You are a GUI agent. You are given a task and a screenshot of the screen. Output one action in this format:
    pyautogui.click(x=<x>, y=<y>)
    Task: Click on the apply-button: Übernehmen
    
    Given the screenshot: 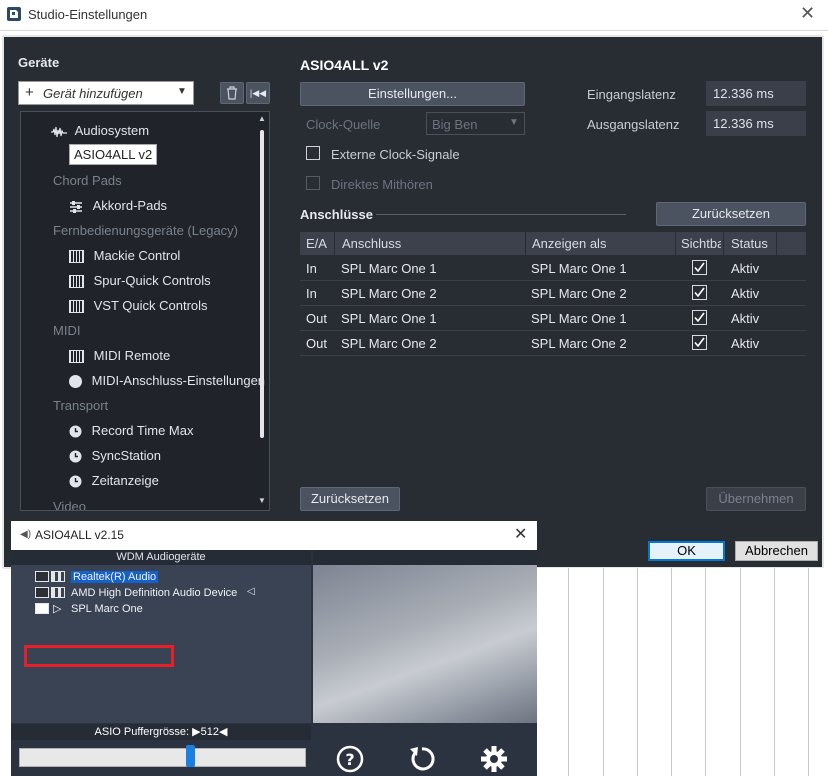 What is the action you would take?
    pyautogui.click(x=756, y=499)
    